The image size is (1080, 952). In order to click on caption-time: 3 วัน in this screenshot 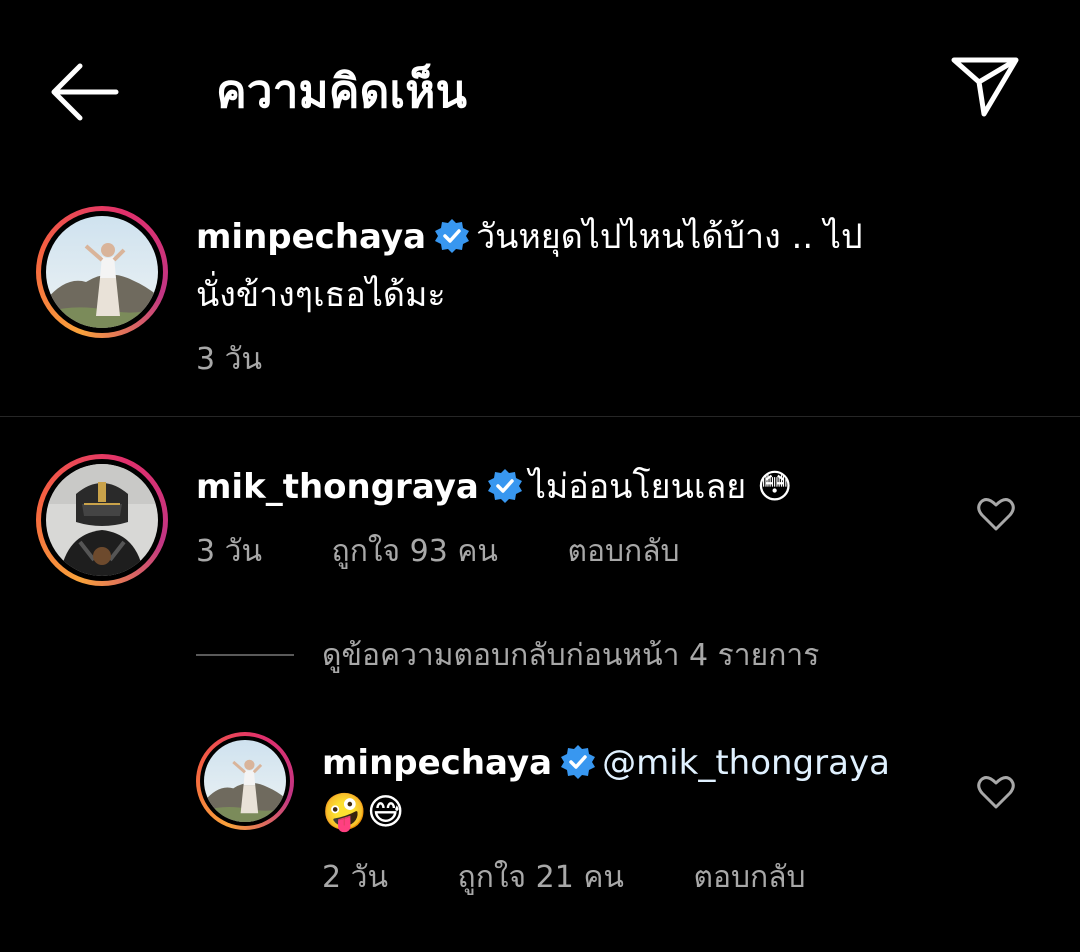, I will do `click(229, 359)`.